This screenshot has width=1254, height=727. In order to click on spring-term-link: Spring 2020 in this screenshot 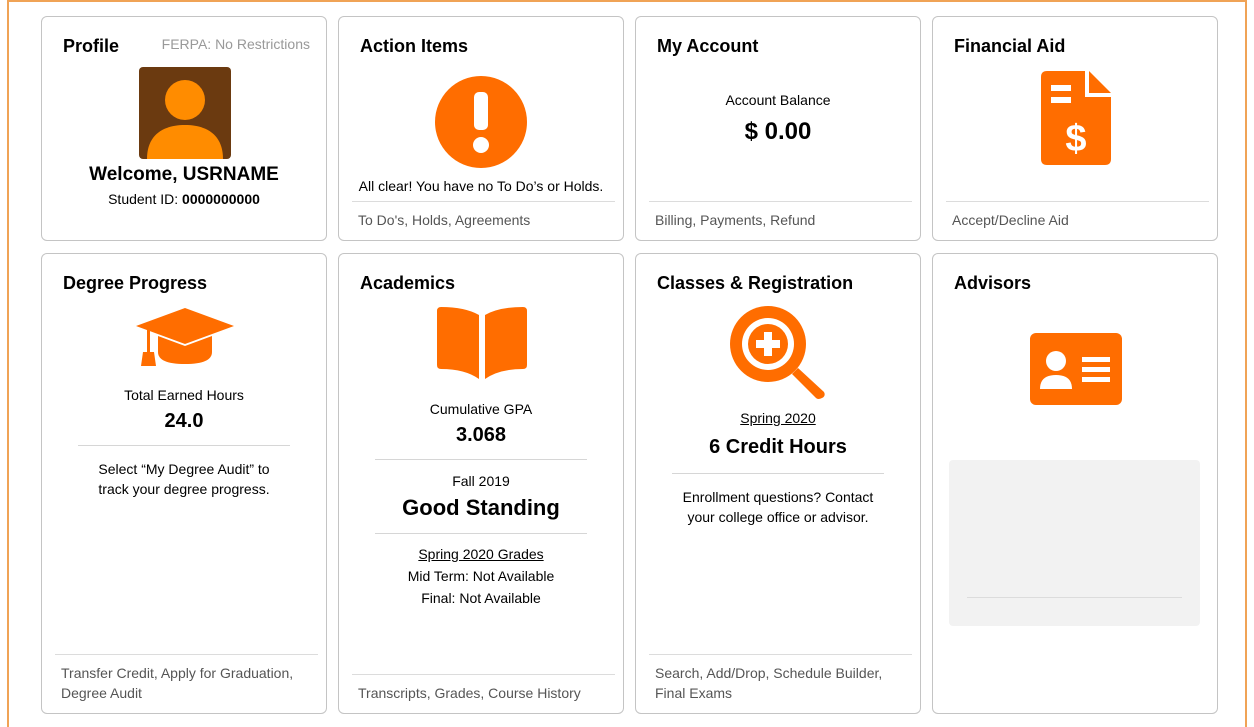, I will do `click(778, 418)`.